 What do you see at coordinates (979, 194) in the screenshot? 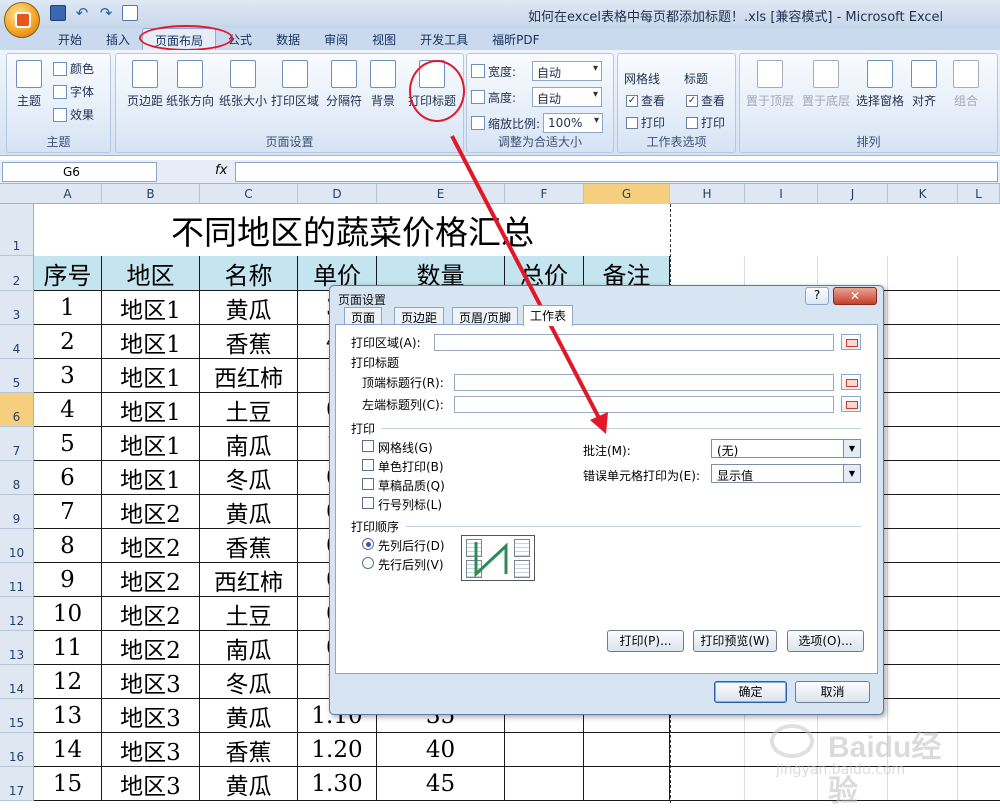
I see `column-header: L` at bounding box center [979, 194].